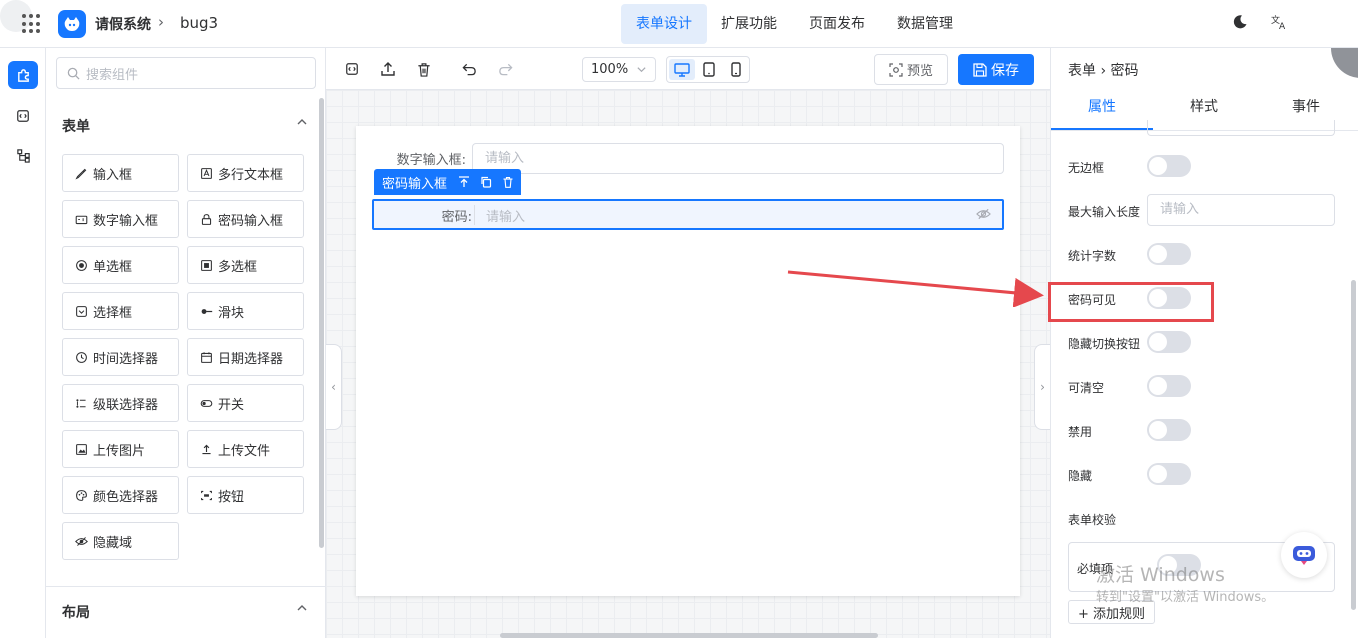  Describe the element at coordinates (1169, 166) in the screenshot. I see `borderless-switch` at that location.